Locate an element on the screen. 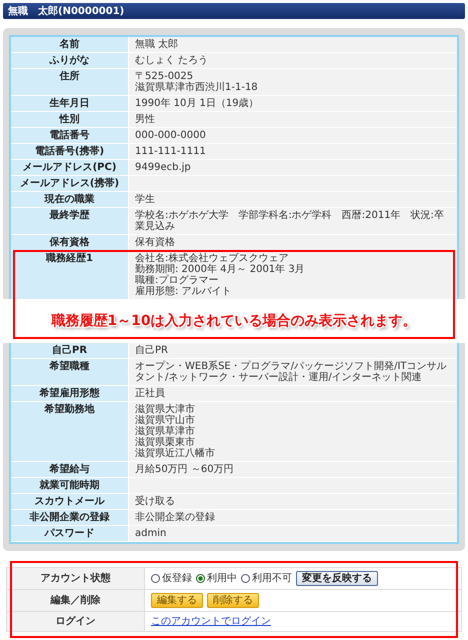  field-label: スカウトメール is located at coordinates (70, 501).